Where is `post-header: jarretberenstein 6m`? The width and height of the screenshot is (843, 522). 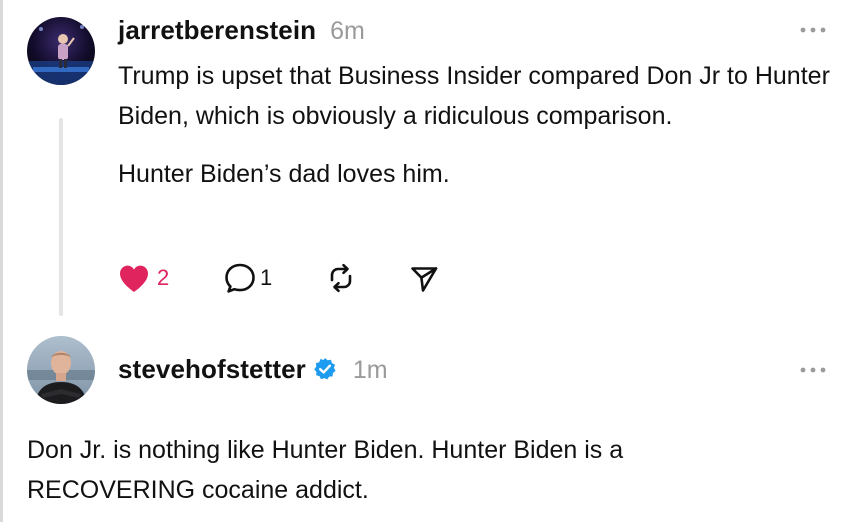
post-header: jarretberenstein 6m is located at coordinates (241, 30).